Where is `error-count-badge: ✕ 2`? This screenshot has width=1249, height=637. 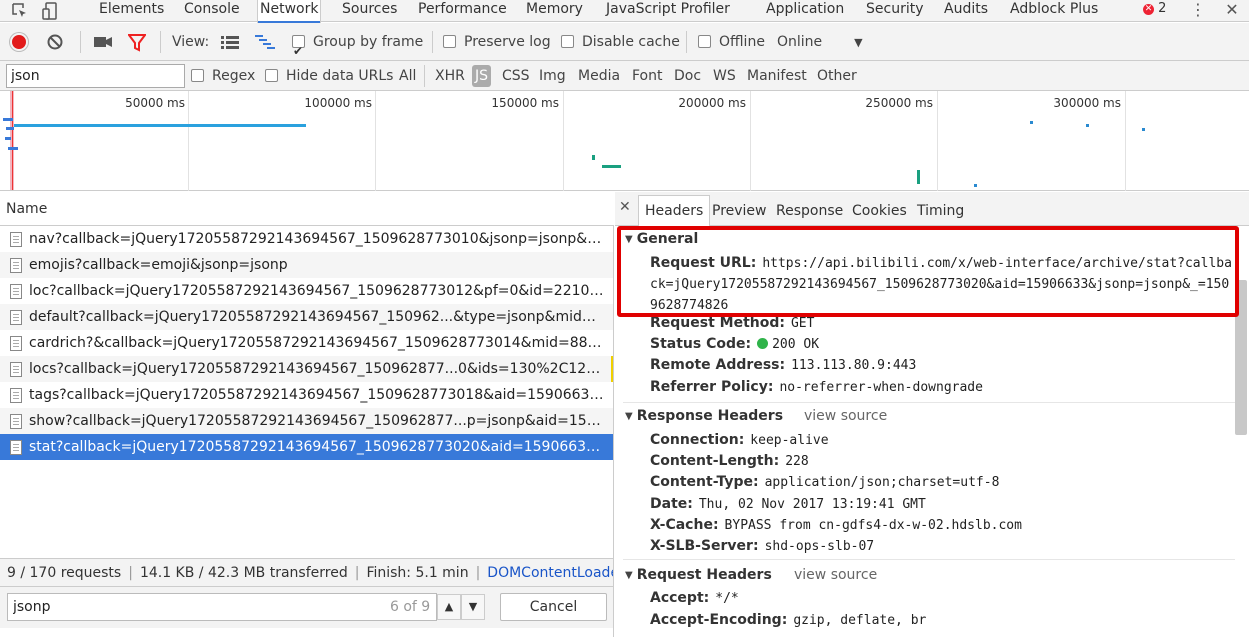 error-count-badge: ✕ 2 is located at coordinates (1154, 10).